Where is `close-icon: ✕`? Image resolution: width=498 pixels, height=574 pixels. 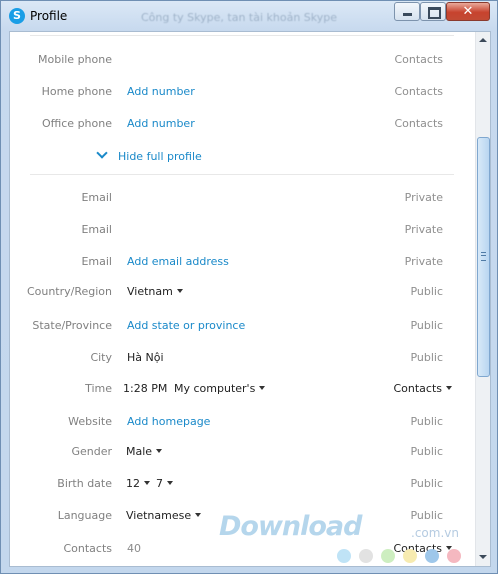
close-icon: ✕ is located at coordinates (468, 11).